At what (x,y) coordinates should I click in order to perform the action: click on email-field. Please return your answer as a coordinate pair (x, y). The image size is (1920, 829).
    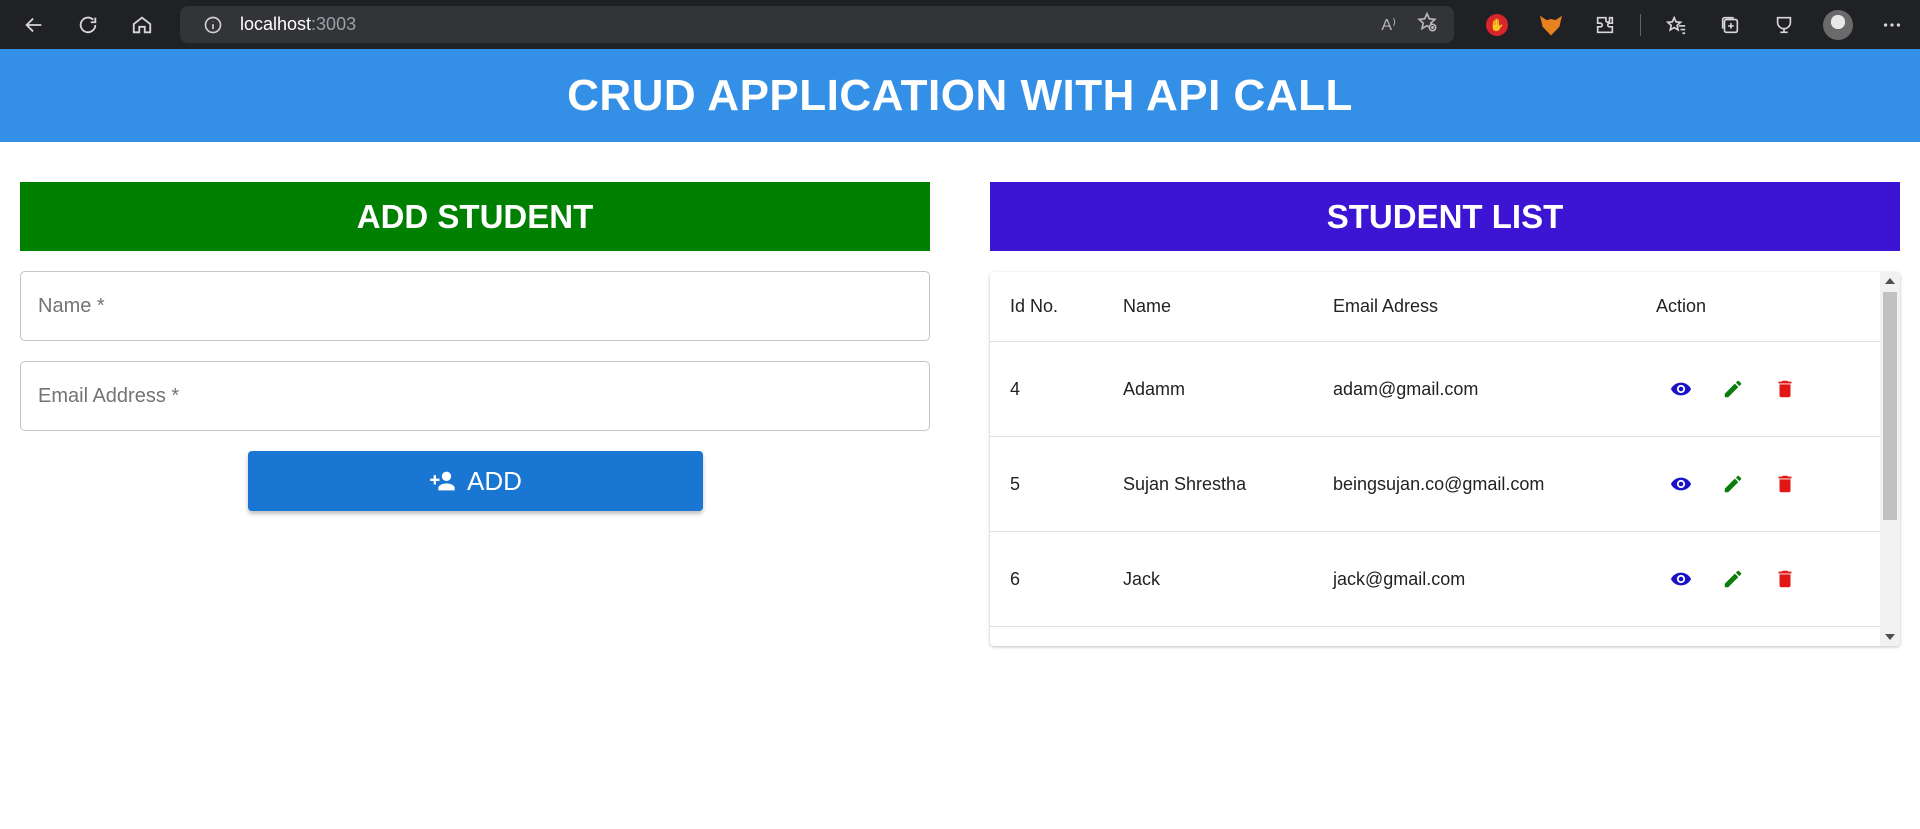
    Looking at the image, I should click on (475, 396).